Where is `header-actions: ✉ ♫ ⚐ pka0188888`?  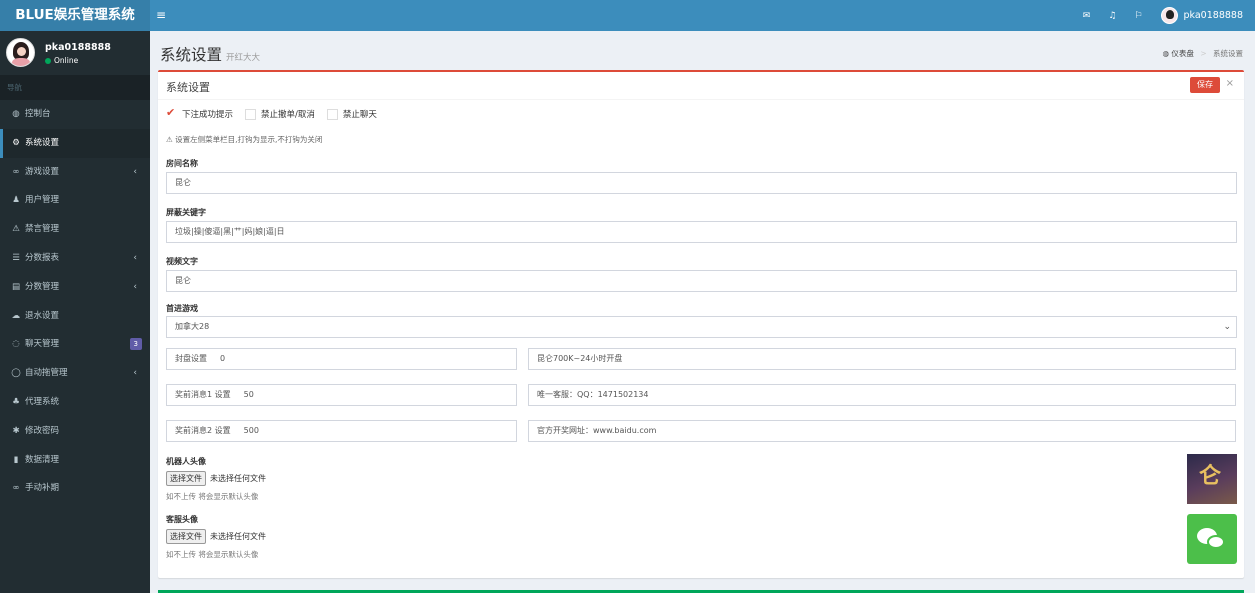
header-actions: ✉ ♫ ⚐ pka0188888 is located at coordinates (1169, 15).